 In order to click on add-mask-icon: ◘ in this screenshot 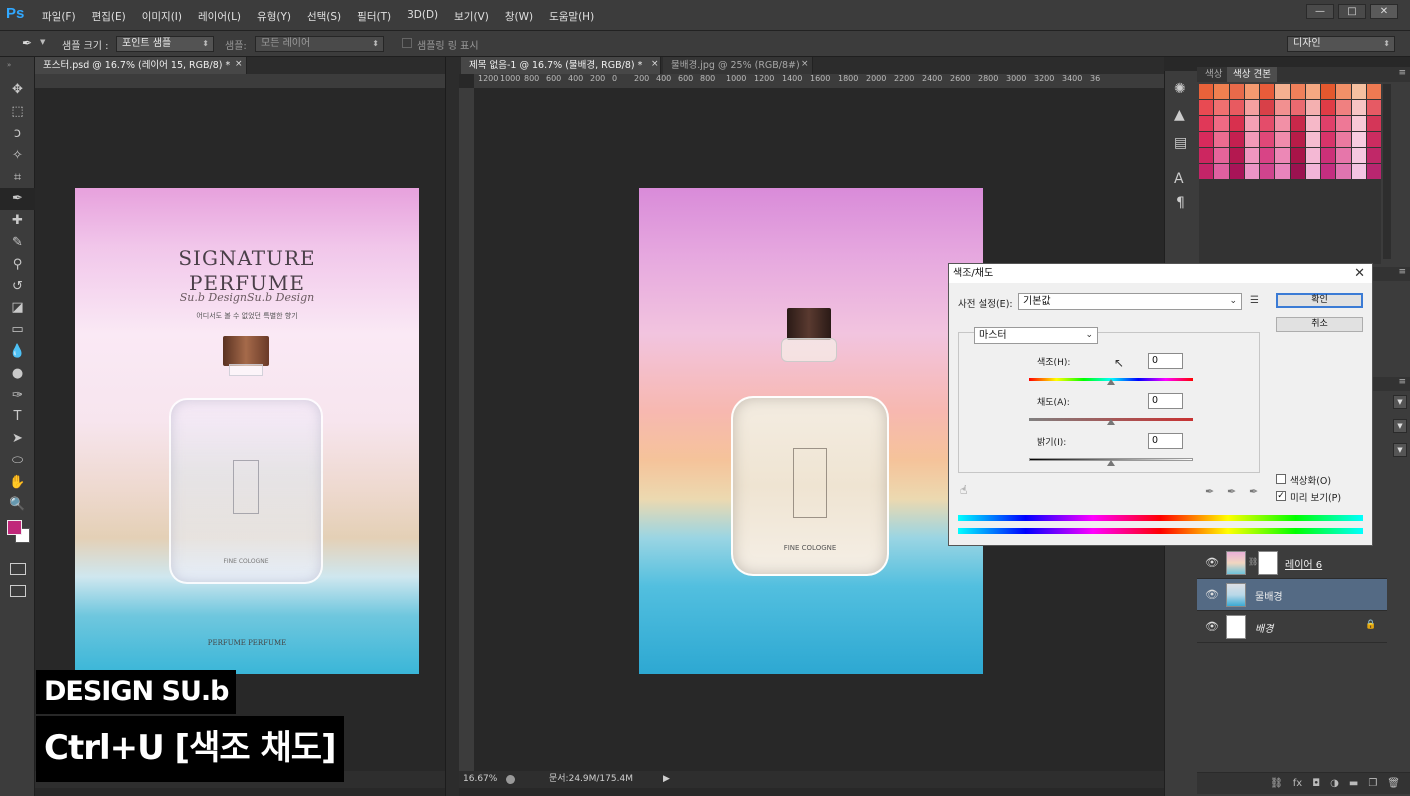, I will do `click(1316, 783)`.